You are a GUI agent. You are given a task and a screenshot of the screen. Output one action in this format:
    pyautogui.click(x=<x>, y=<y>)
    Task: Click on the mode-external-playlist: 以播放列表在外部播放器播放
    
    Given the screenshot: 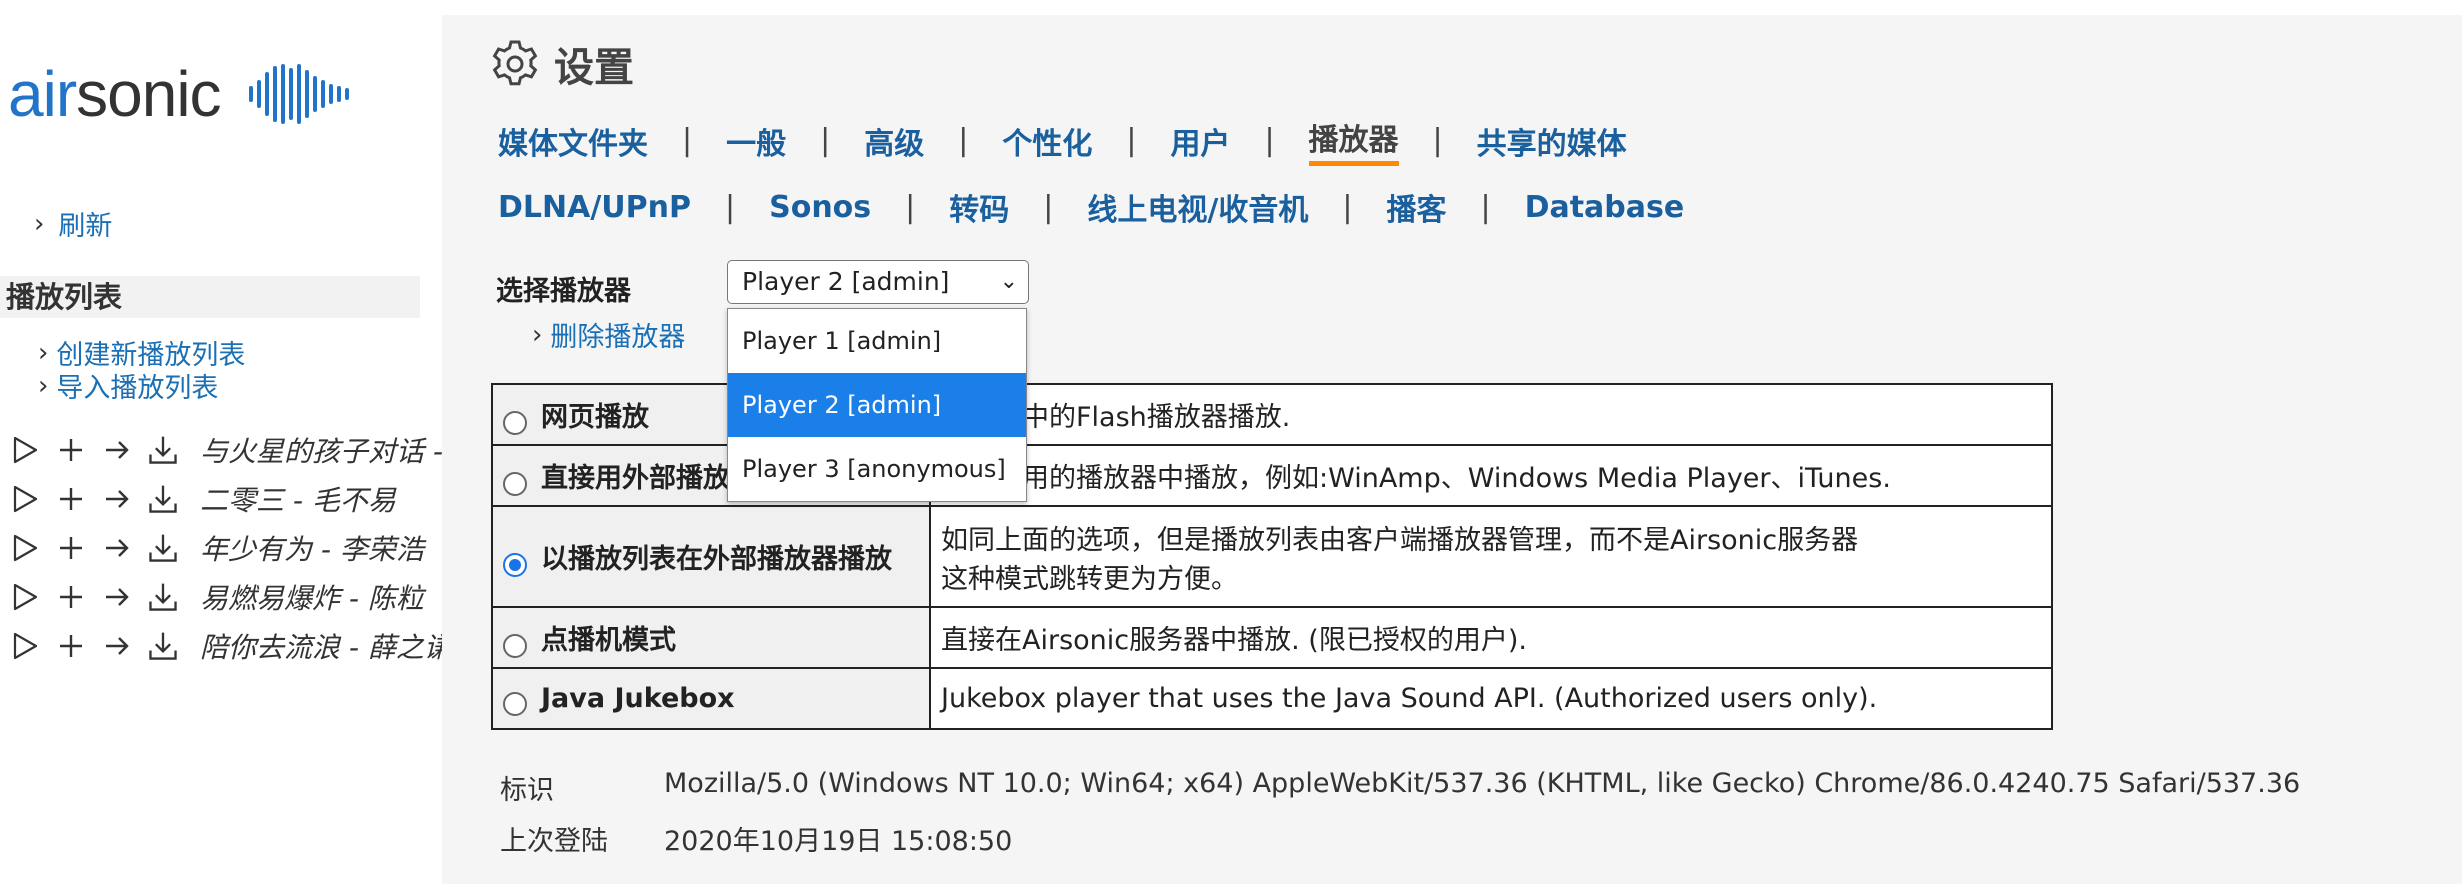 What is the action you would take?
    pyautogui.click(x=711, y=556)
    